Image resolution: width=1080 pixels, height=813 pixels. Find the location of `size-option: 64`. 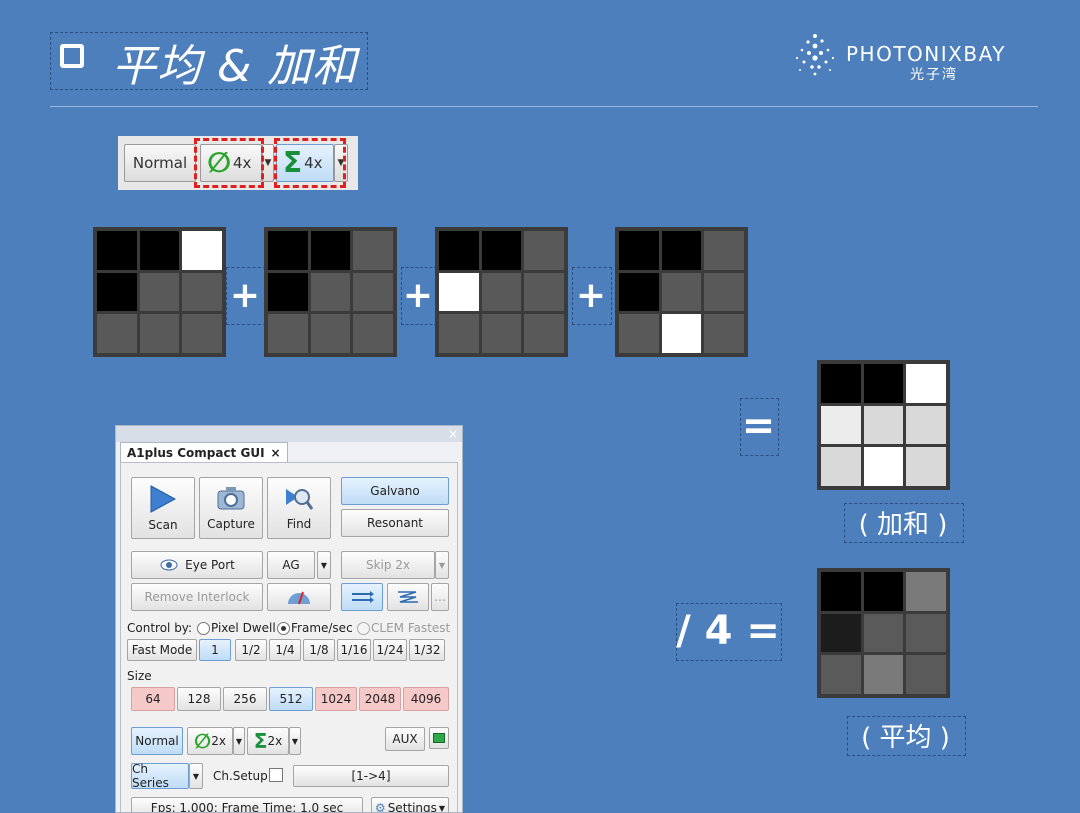

size-option: 64 is located at coordinates (153, 699).